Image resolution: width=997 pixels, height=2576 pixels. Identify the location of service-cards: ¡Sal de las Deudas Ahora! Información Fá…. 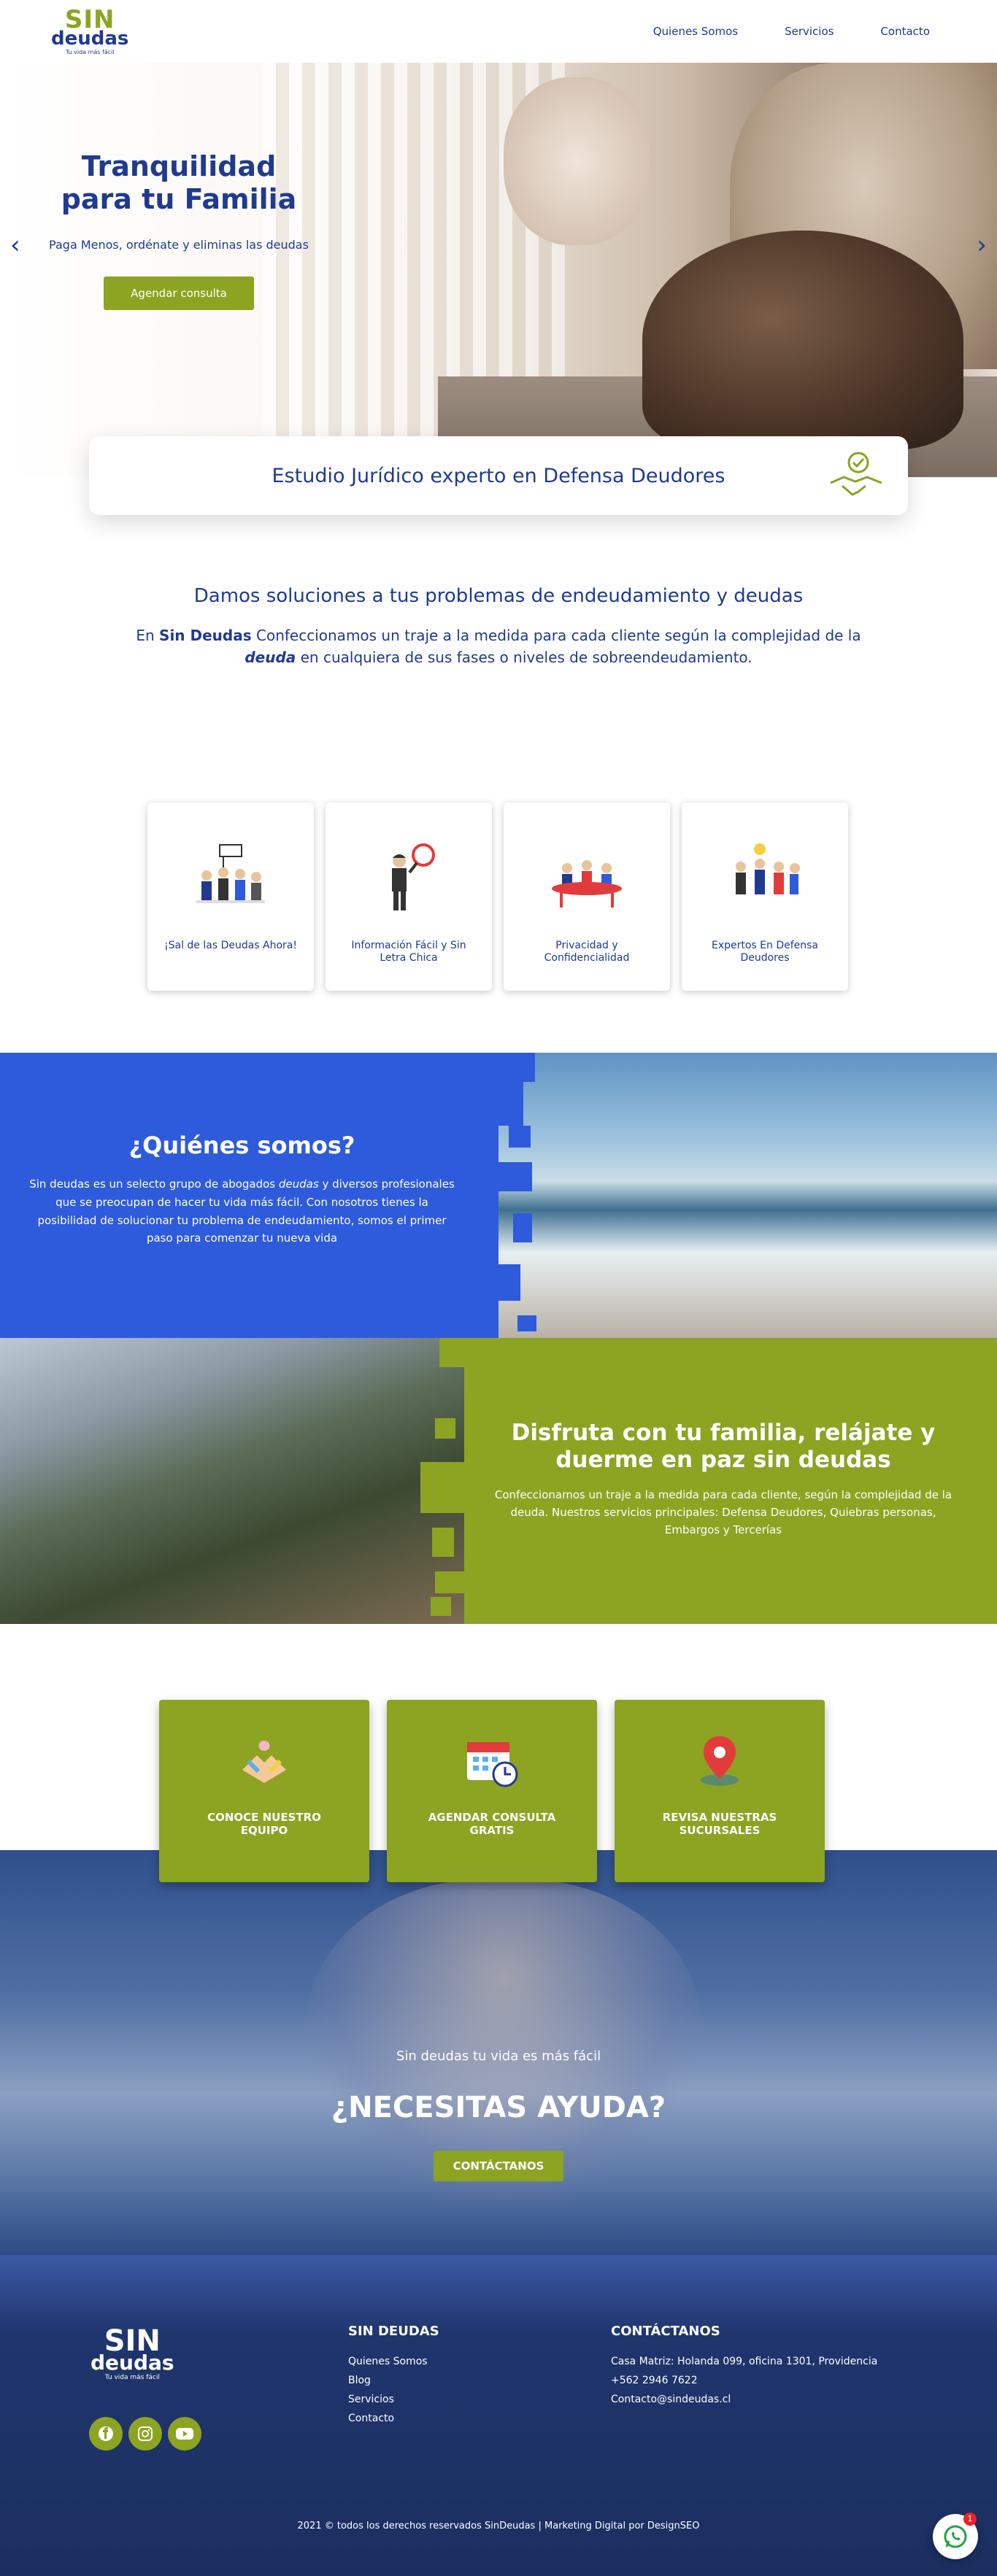
(498, 896).